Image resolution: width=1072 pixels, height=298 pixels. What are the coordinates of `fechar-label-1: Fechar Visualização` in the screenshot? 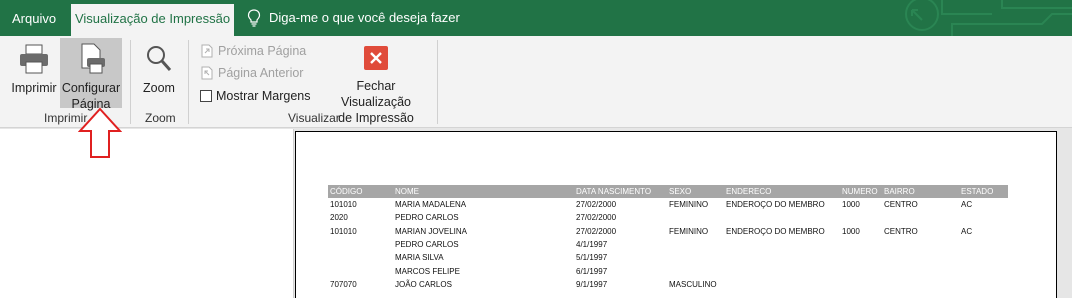 It's located at (376, 94).